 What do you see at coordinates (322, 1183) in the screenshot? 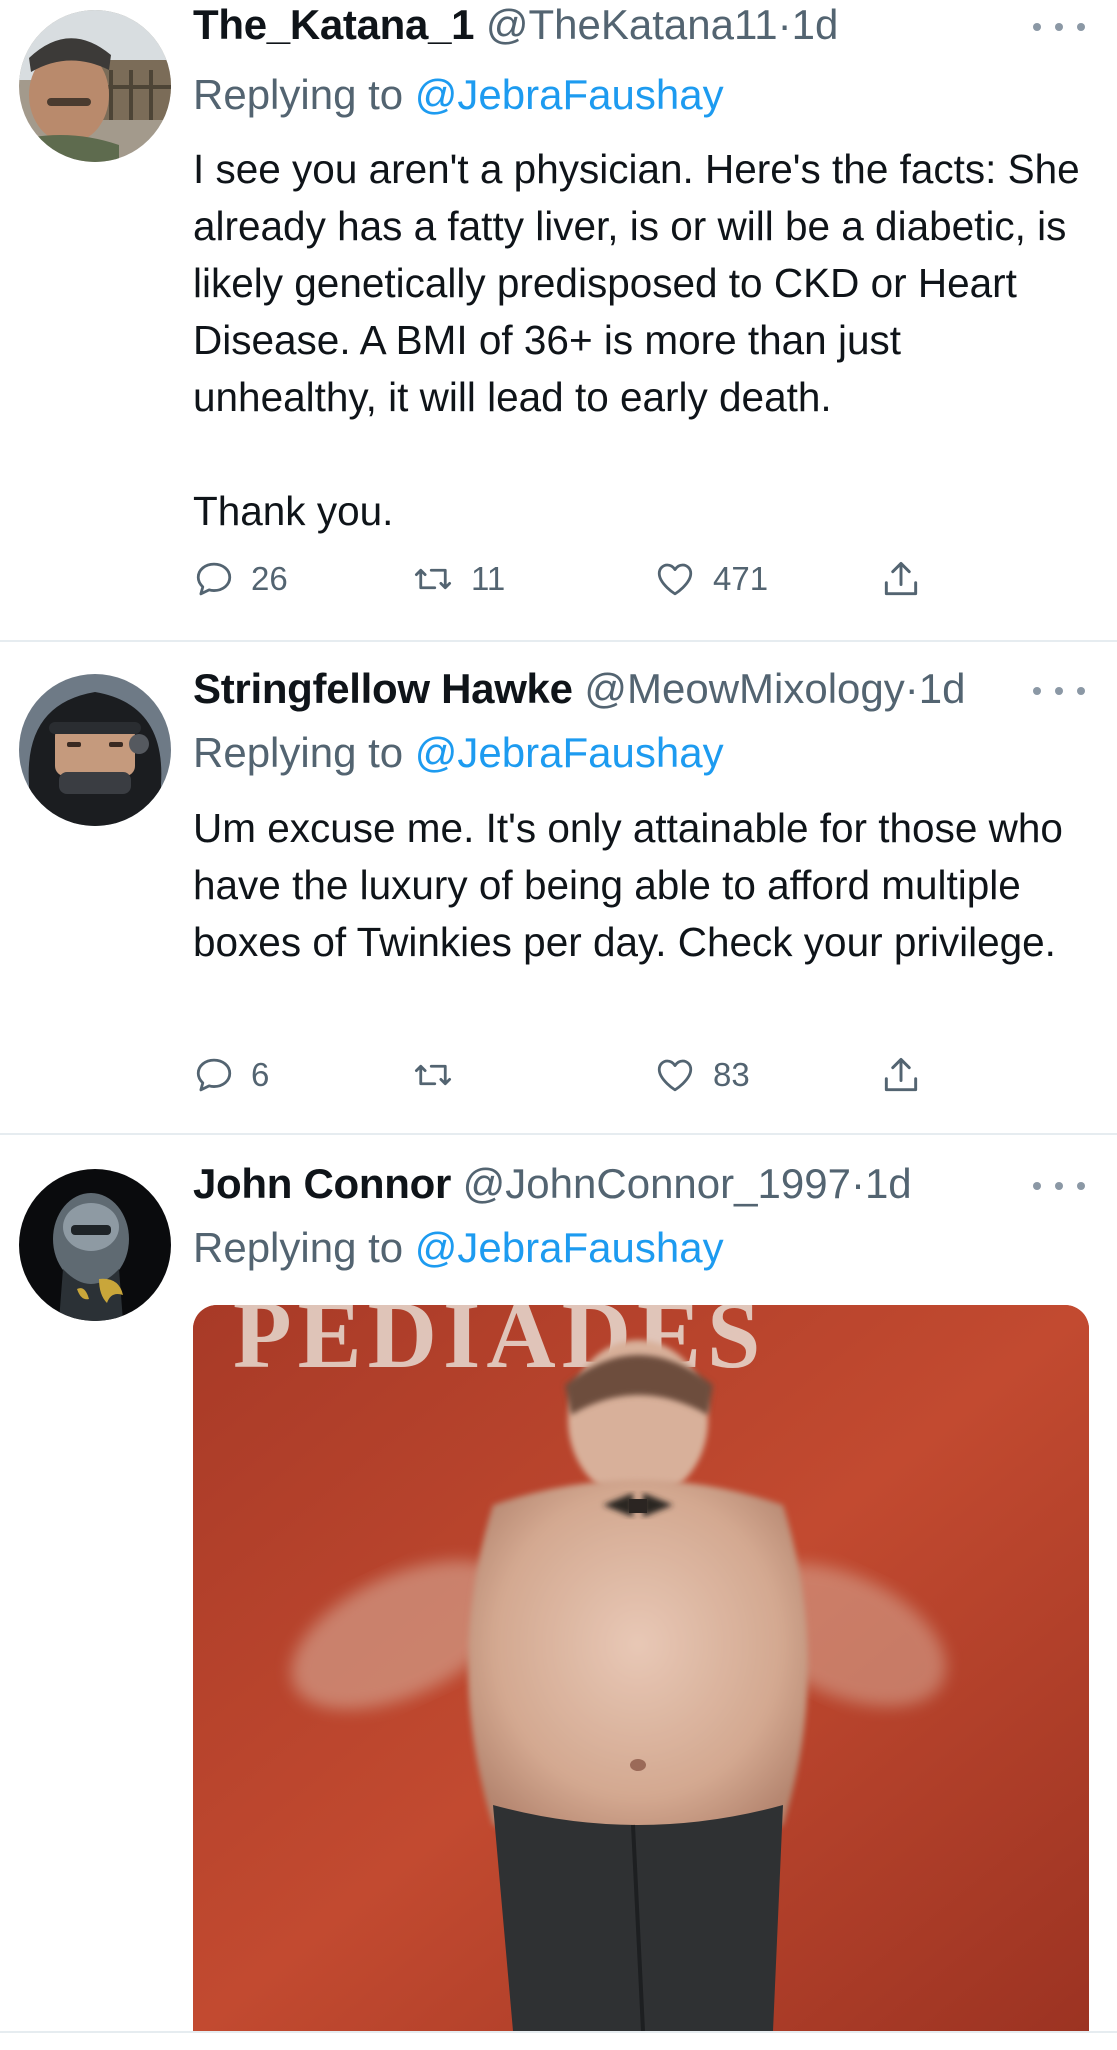
I see `display-name: John Connor` at bounding box center [322, 1183].